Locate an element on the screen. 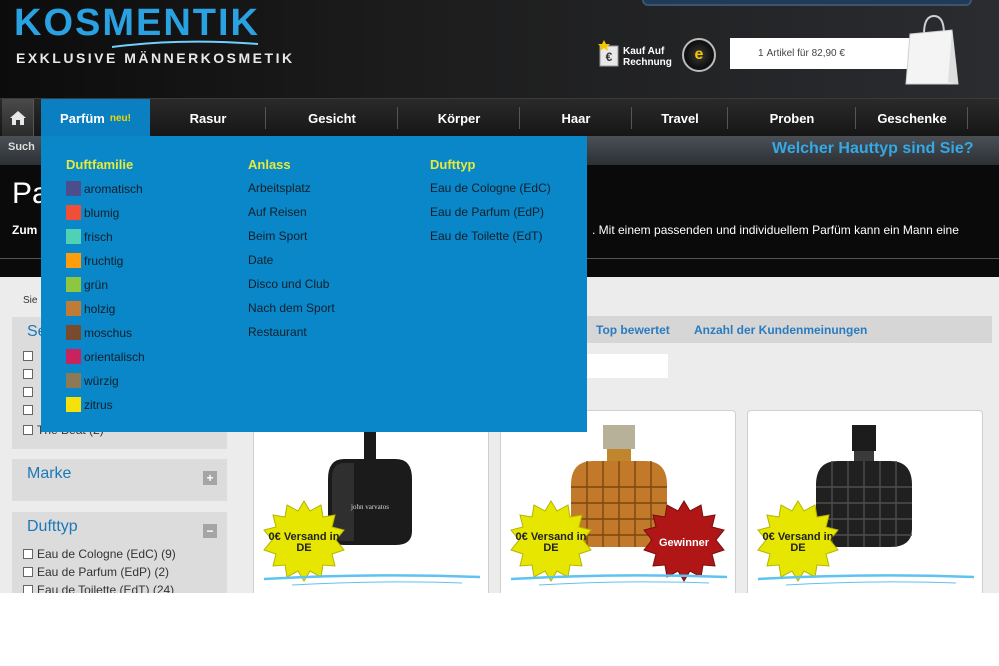 The width and height of the screenshot is (999, 666). collapse-minus-icon: − is located at coordinates (210, 531).